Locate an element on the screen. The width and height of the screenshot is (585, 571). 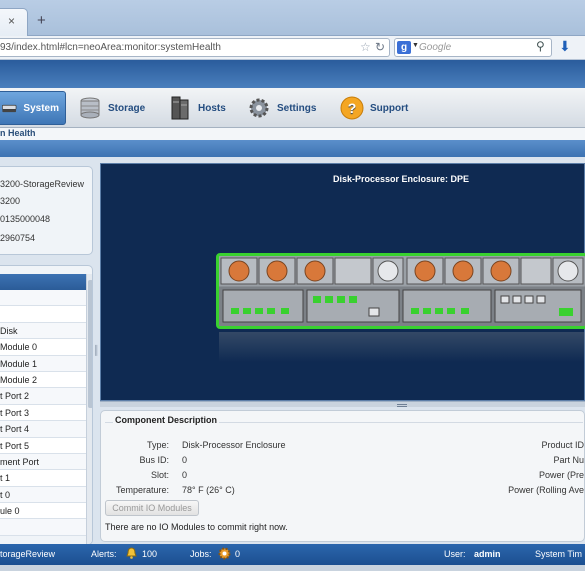
menu-support: ? Support is located at coordinates (374, 108).